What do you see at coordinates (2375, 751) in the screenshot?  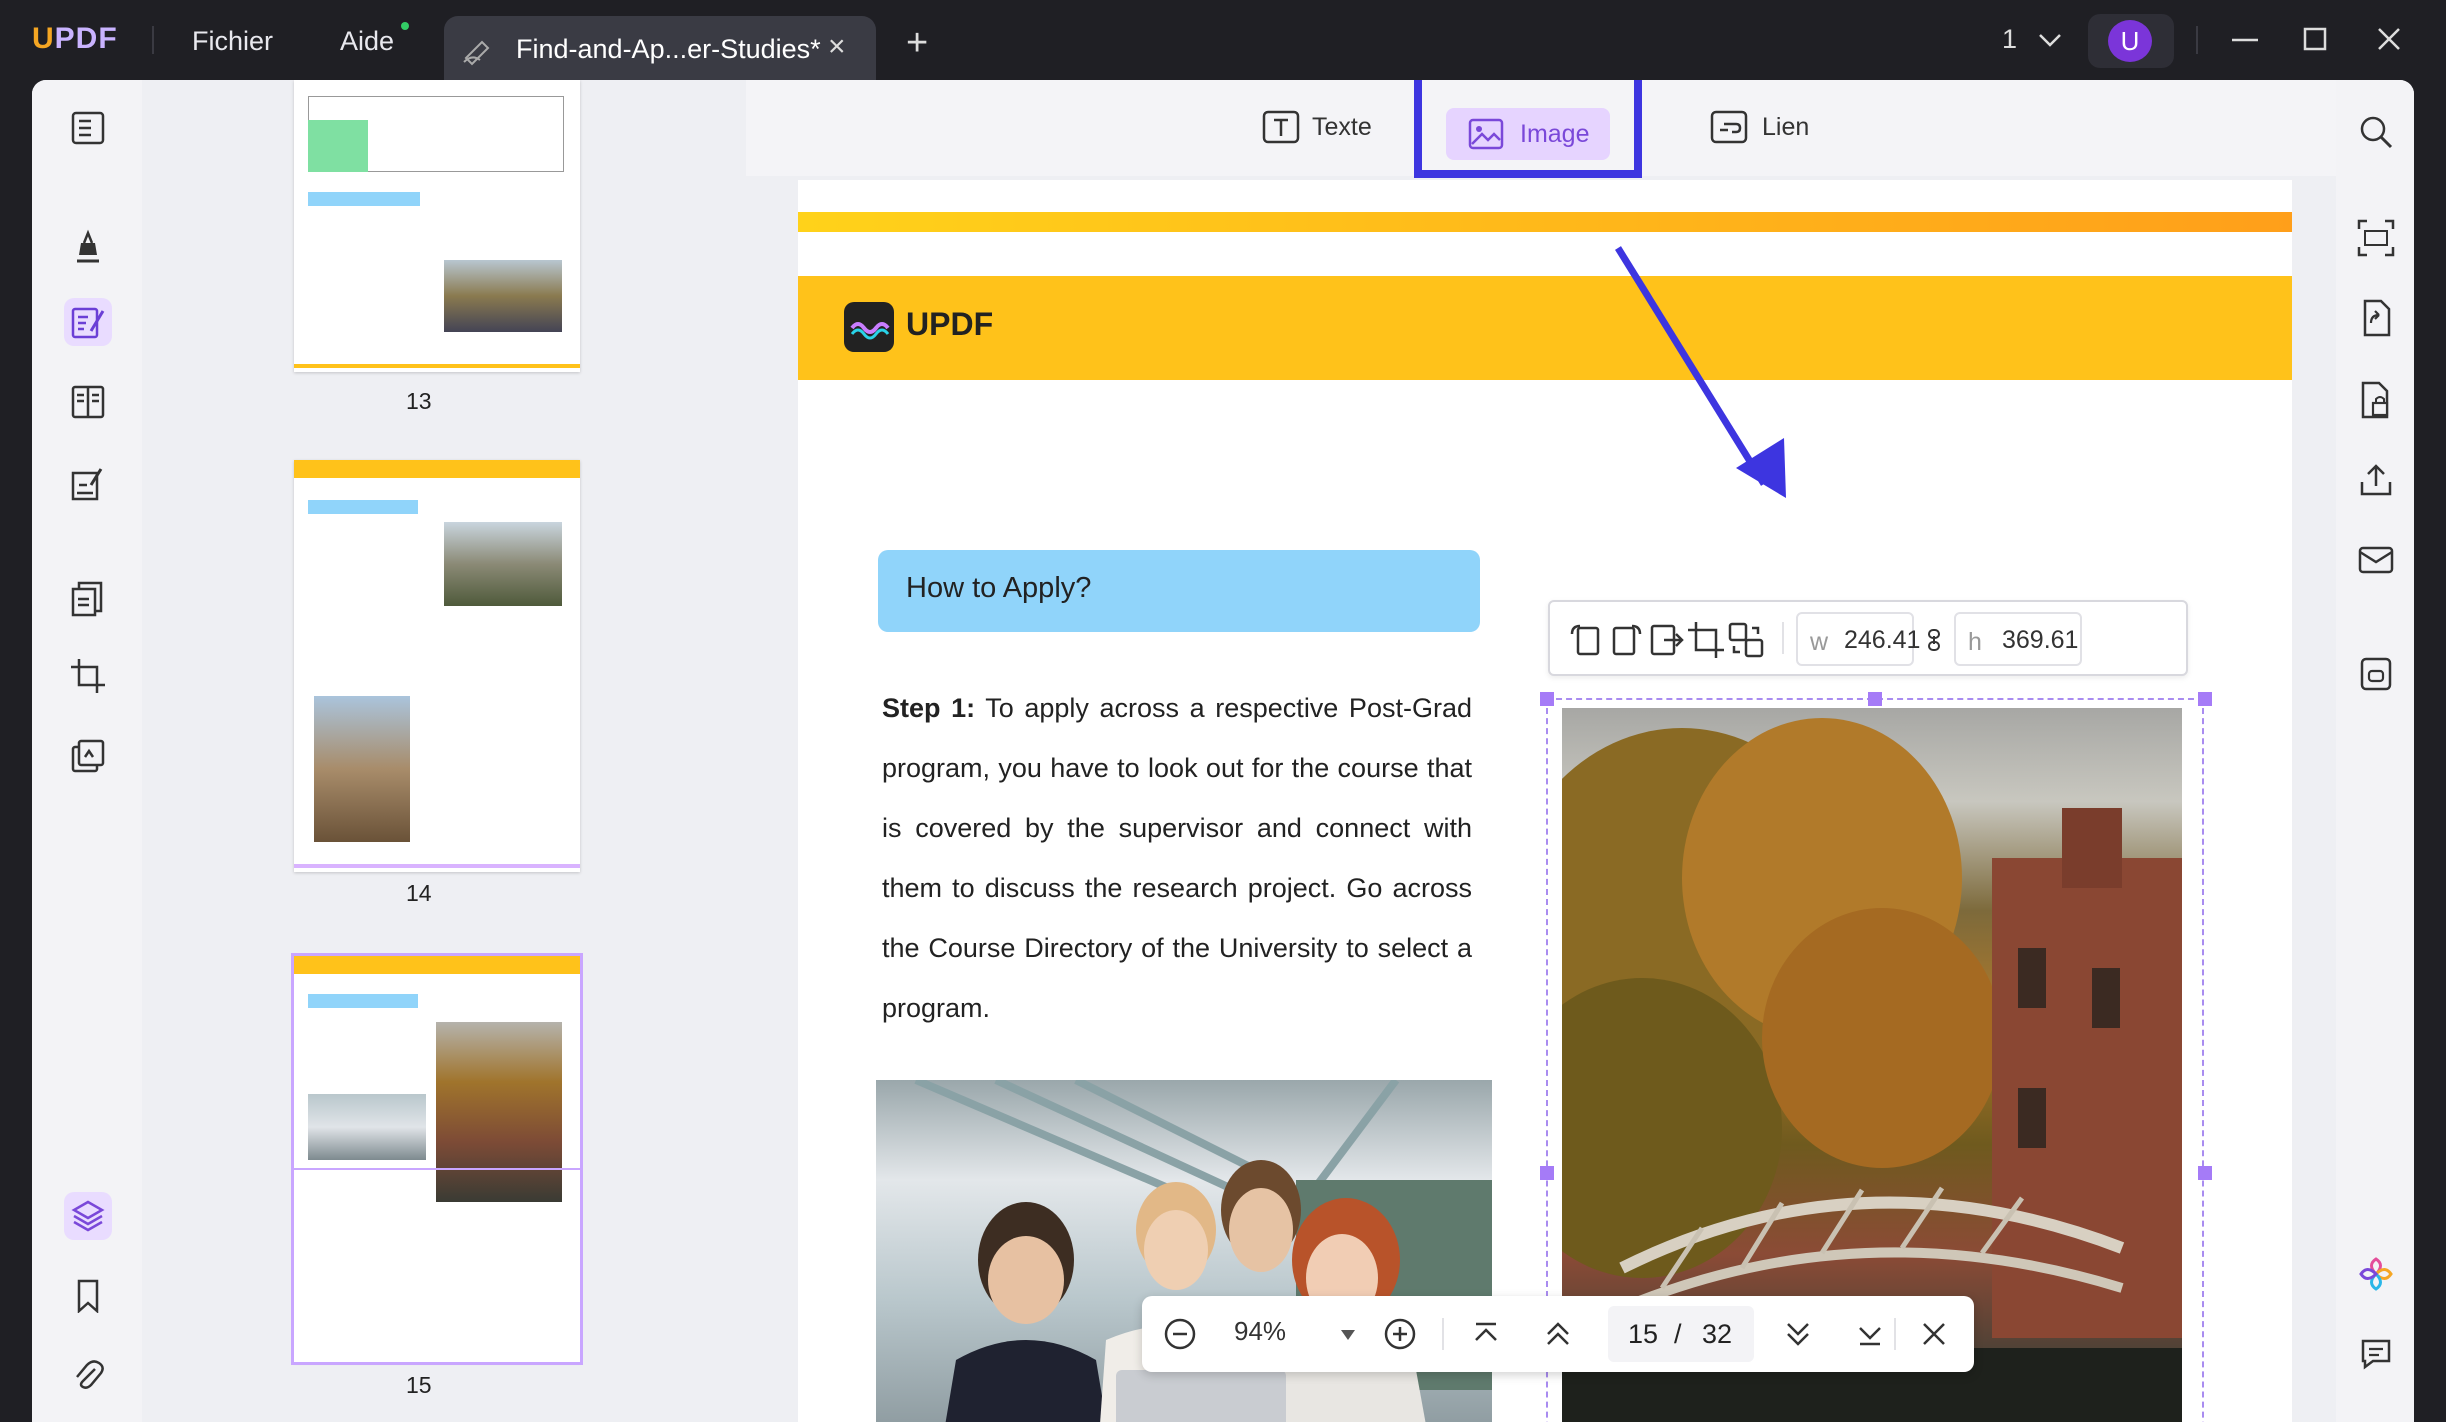 I see `right-toolbar` at bounding box center [2375, 751].